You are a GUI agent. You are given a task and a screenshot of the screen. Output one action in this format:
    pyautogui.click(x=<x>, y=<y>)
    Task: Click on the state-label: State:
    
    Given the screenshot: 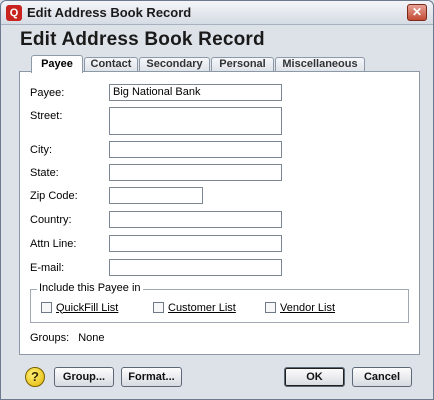 What is the action you would take?
    pyautogui.click(x=44, y=173)
    